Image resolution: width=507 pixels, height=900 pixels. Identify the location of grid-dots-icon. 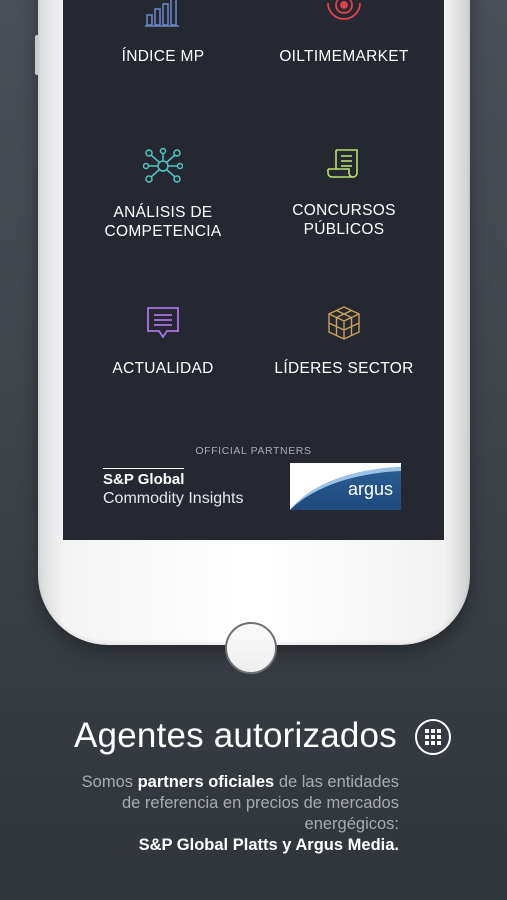
(433, 737).